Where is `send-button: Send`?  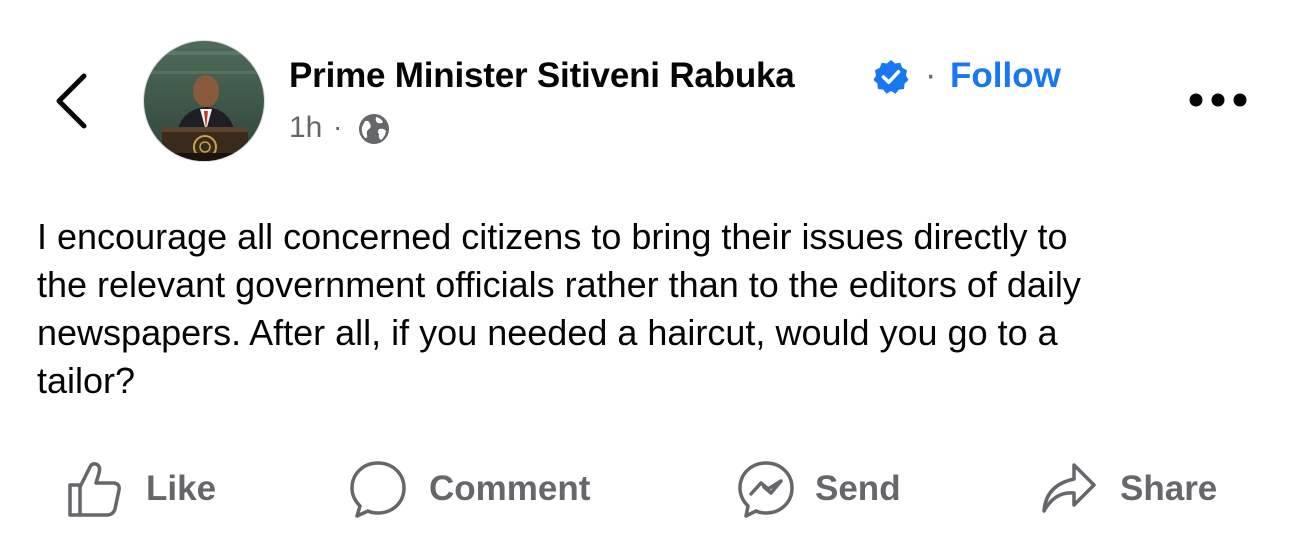
send-button: Send is located at coordinates (826, 490).